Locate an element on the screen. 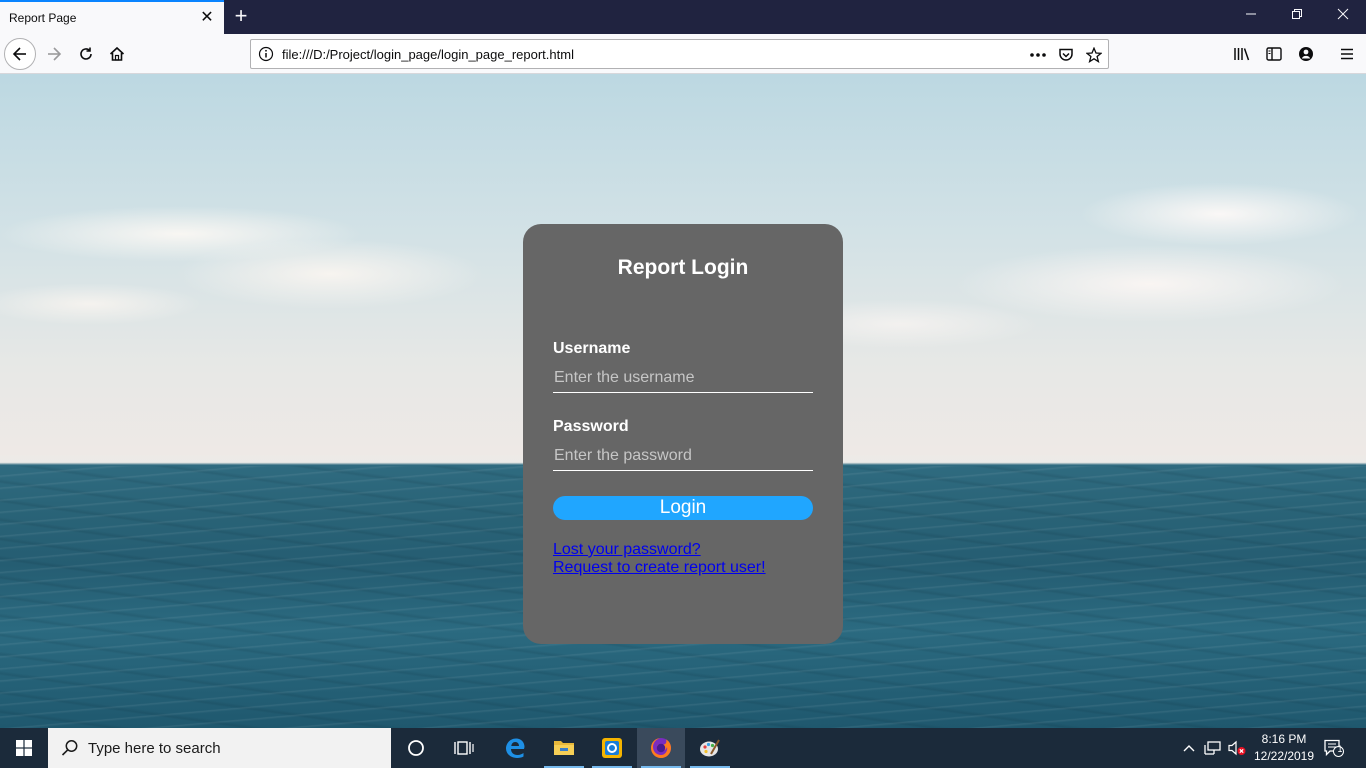  edge-browser-icon is located at coordinates (515, 748).